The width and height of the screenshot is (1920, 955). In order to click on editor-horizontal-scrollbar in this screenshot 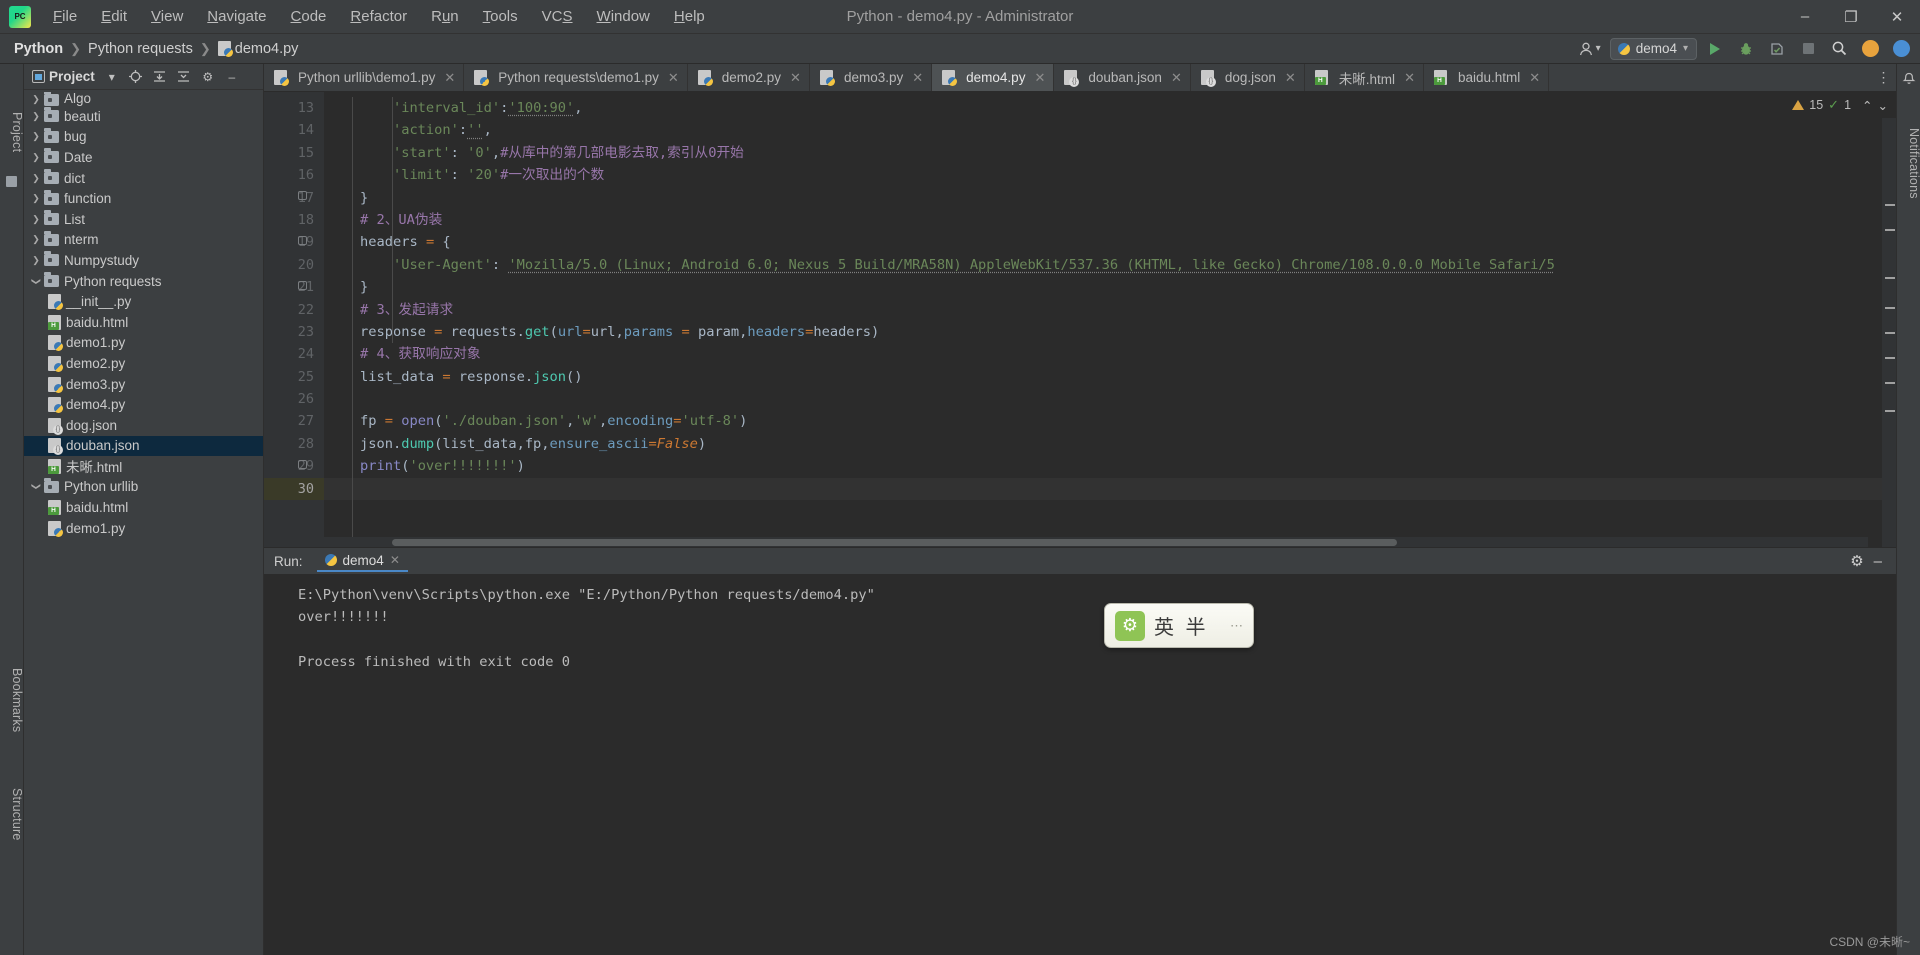, I will do `click(1096, 542)`.